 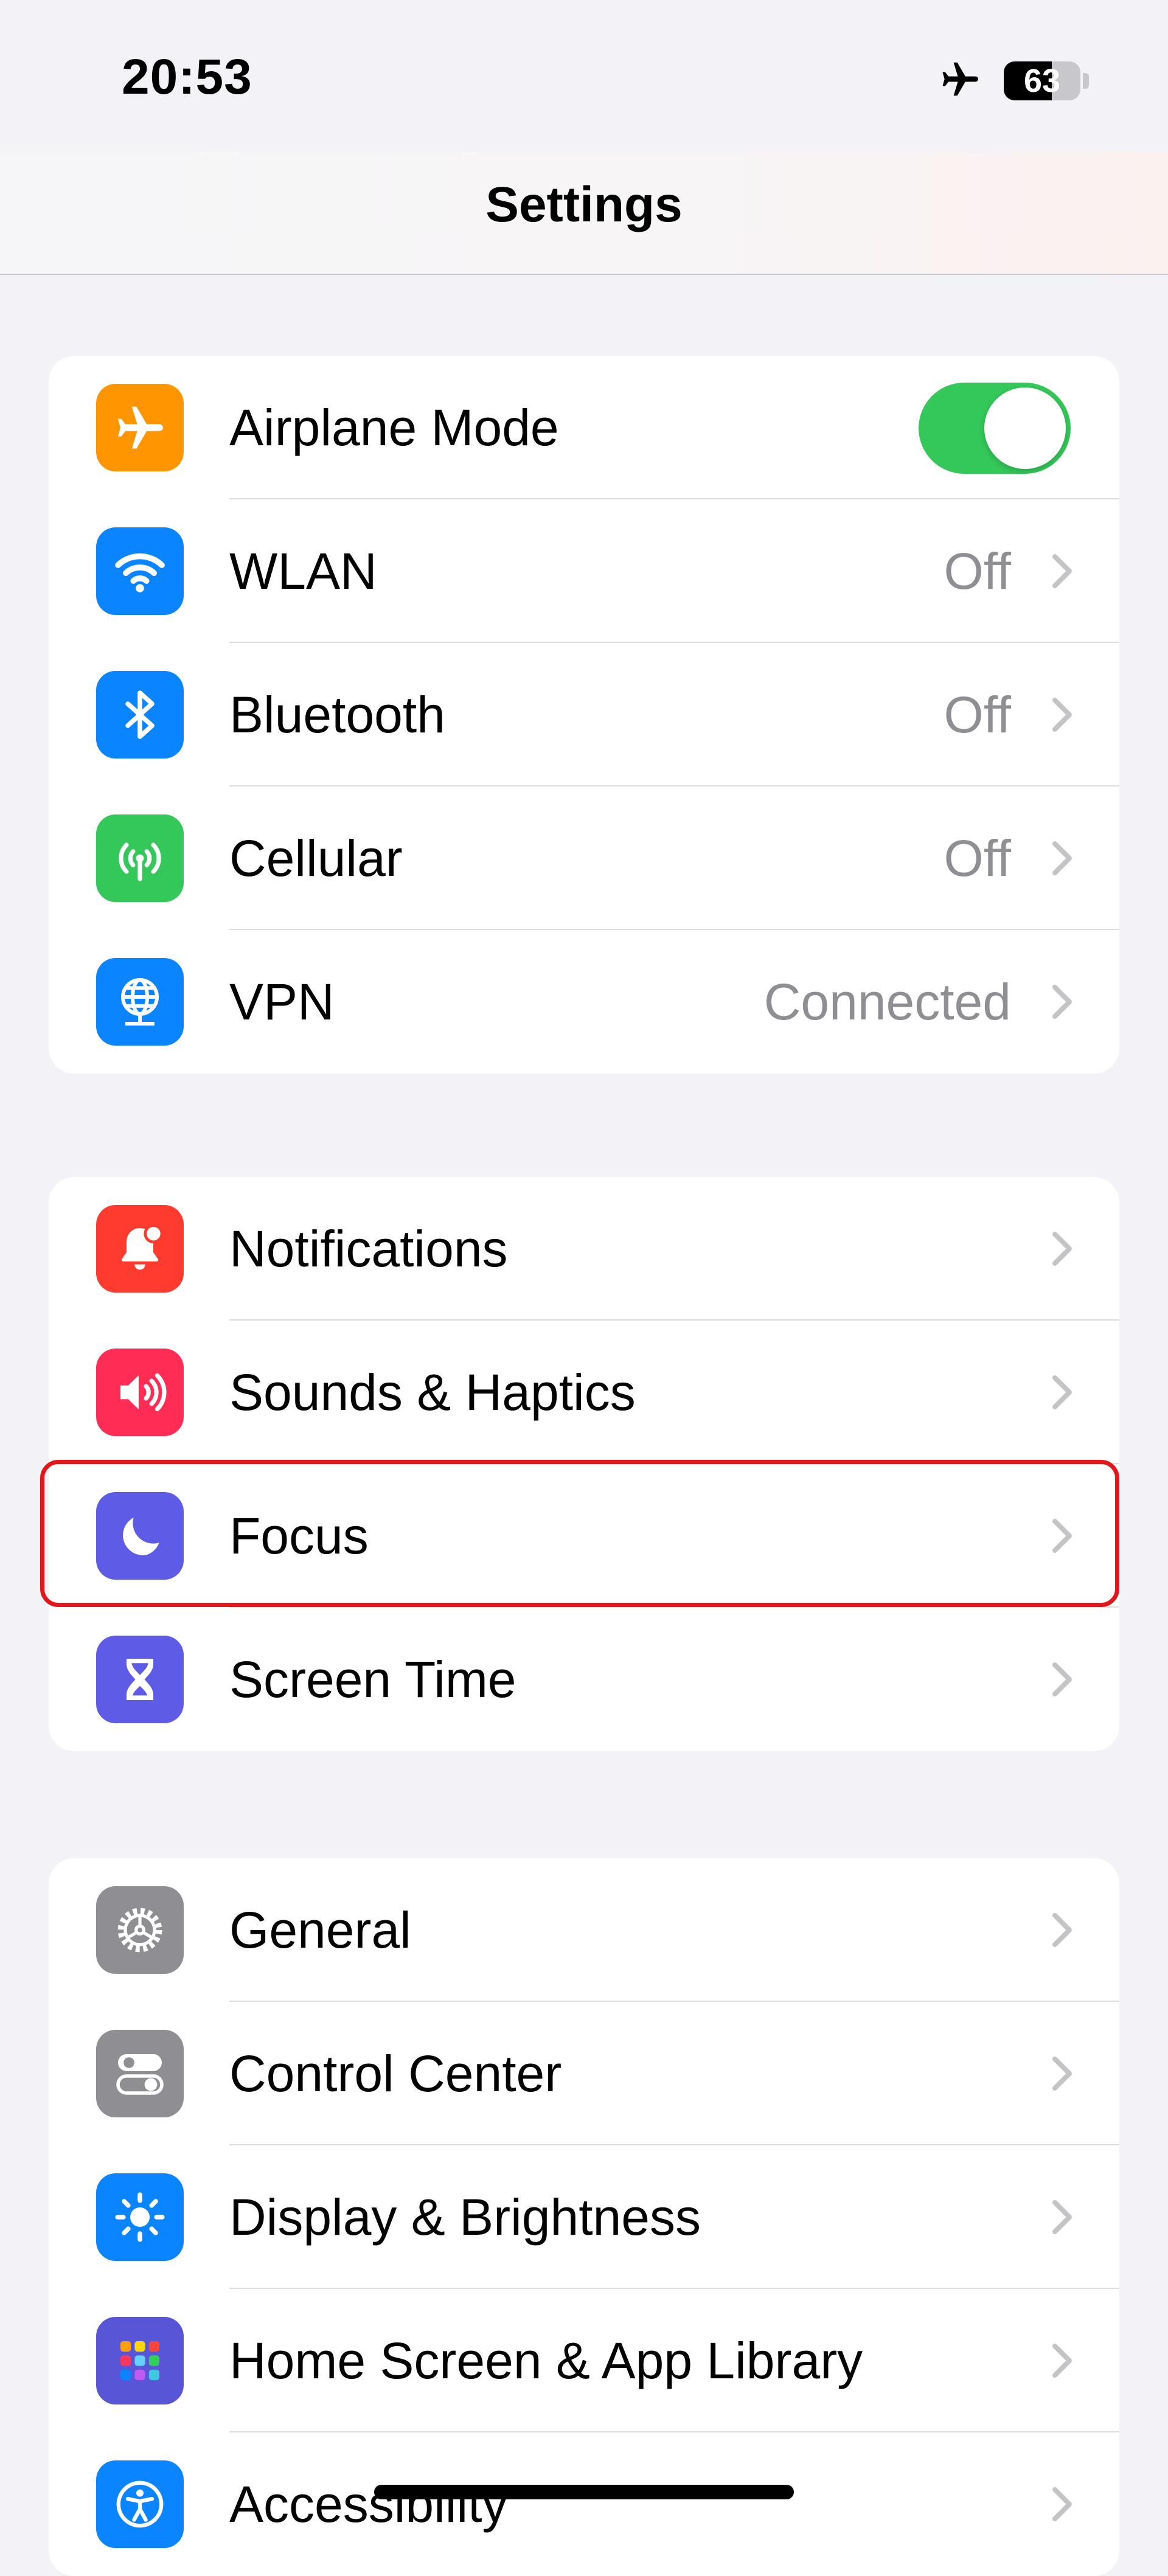 I want to click on settings-row-notifications: Notifications, so click(x=584, y=1249).